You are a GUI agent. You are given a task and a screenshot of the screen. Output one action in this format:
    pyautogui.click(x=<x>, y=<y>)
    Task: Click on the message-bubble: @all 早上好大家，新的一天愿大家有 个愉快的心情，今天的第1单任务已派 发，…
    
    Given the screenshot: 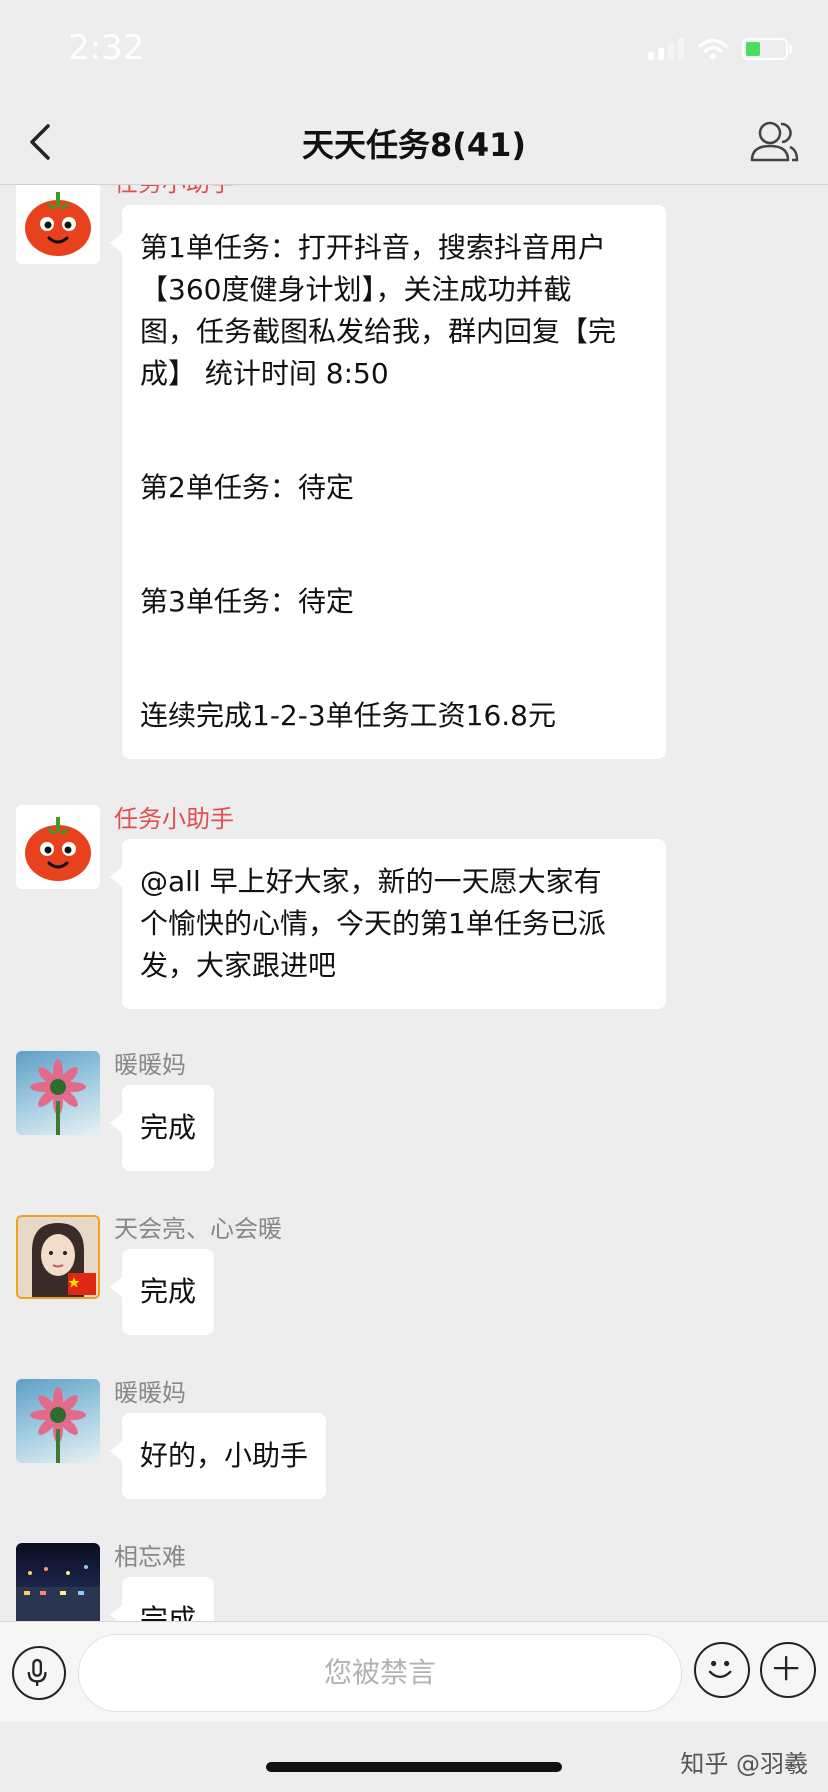 What is the action you would take?
    pyautogui.click(x=388, y=924)
    